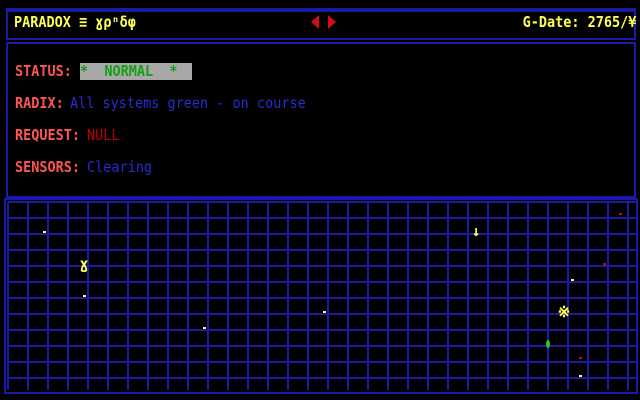 The image size is (640, 400). Describe the element at coordinates (564, 312) in the screenshot. I see `station: ※` at that location.